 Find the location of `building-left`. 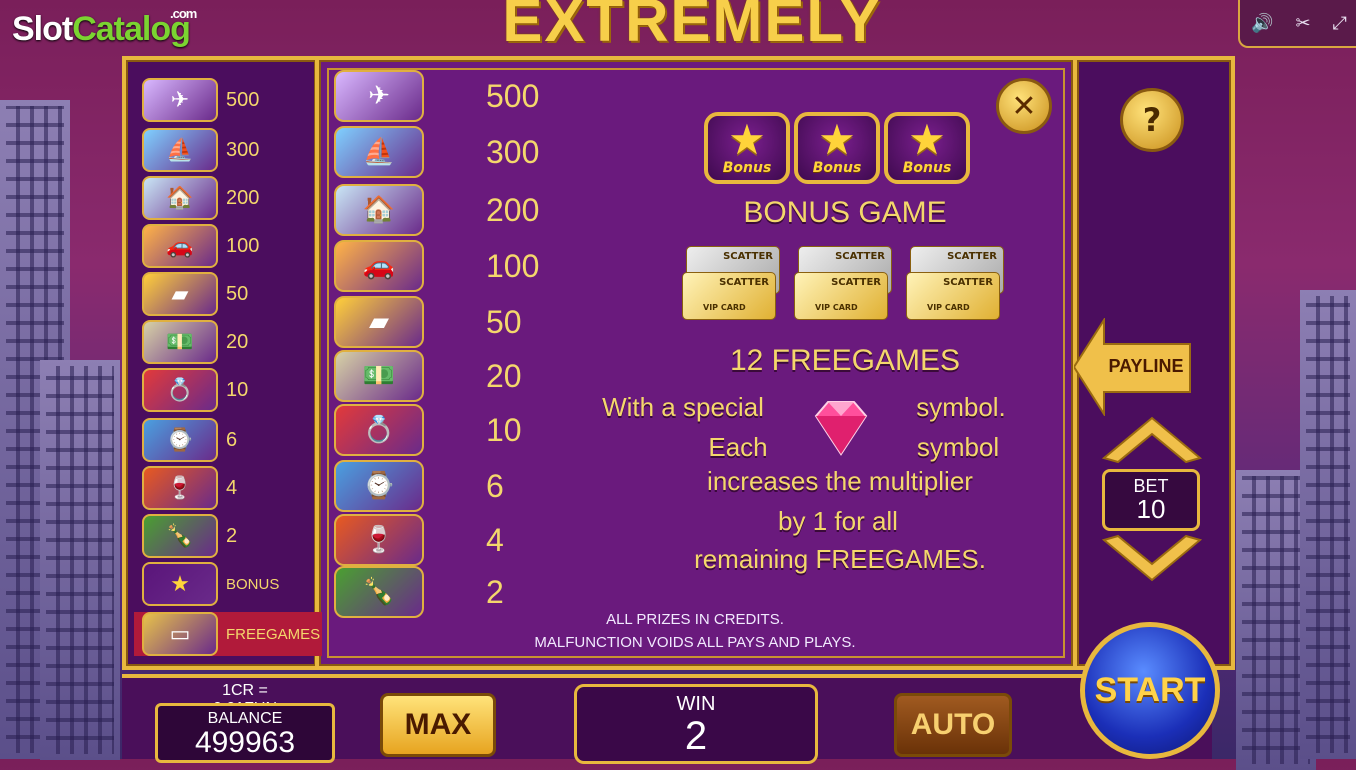

building-left is located at coordinates (80, 560).